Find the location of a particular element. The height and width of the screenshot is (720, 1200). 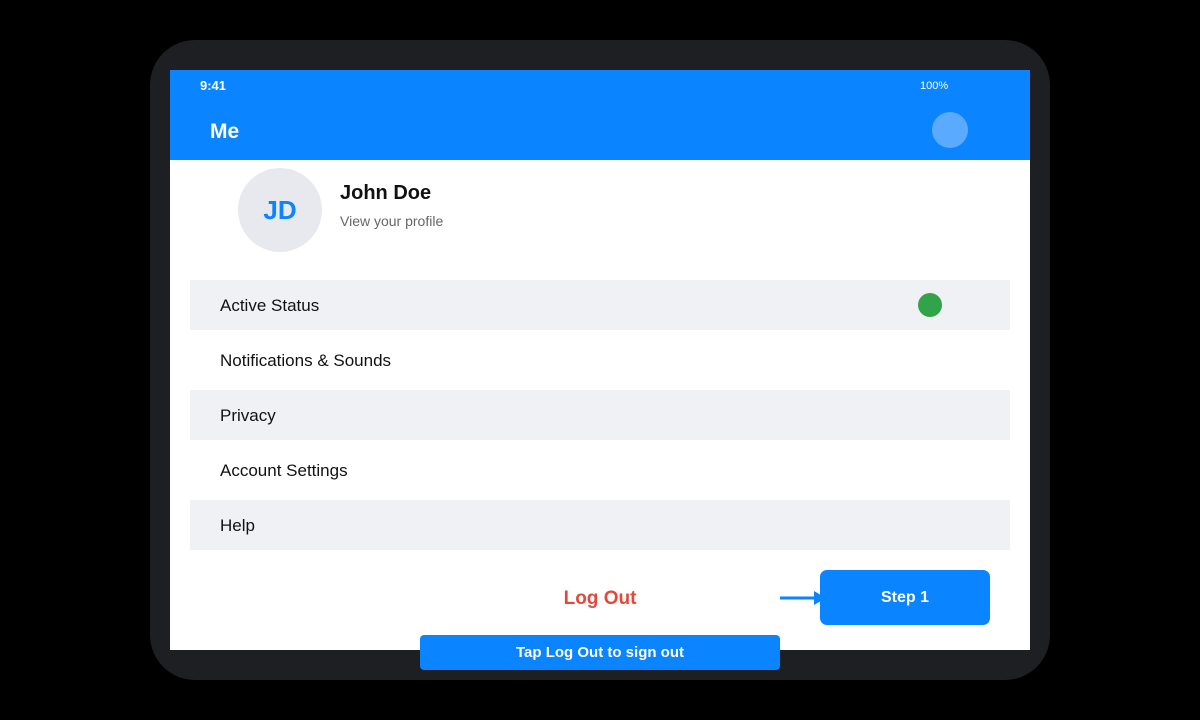

tutorial-hint: Tap Log Out to sign out is located at coordinates (600, 652).